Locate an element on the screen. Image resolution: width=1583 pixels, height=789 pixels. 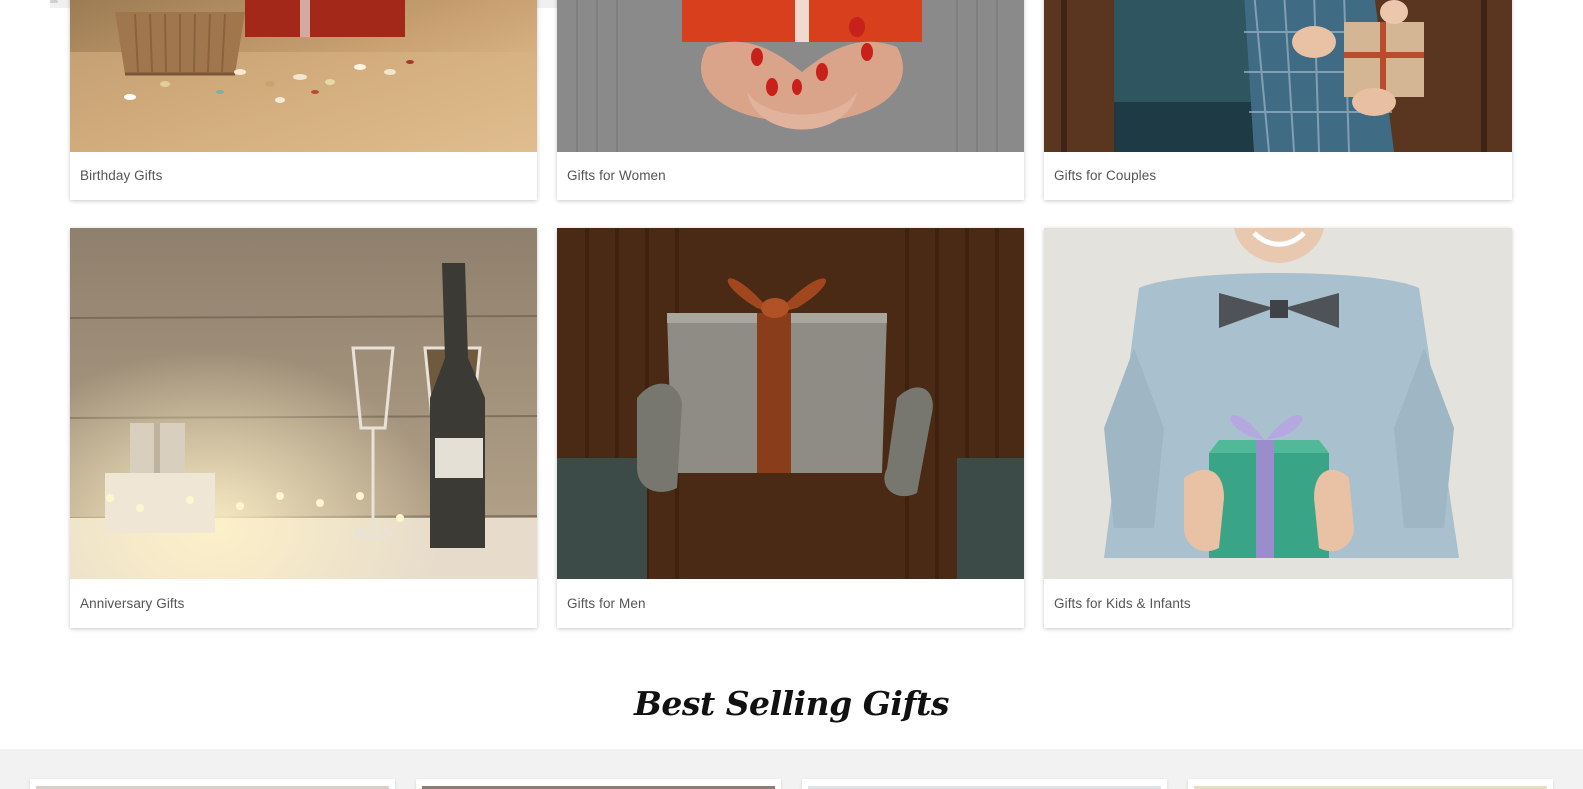
category-label: Gifts for Couples is located at coordinates (1105, 175).